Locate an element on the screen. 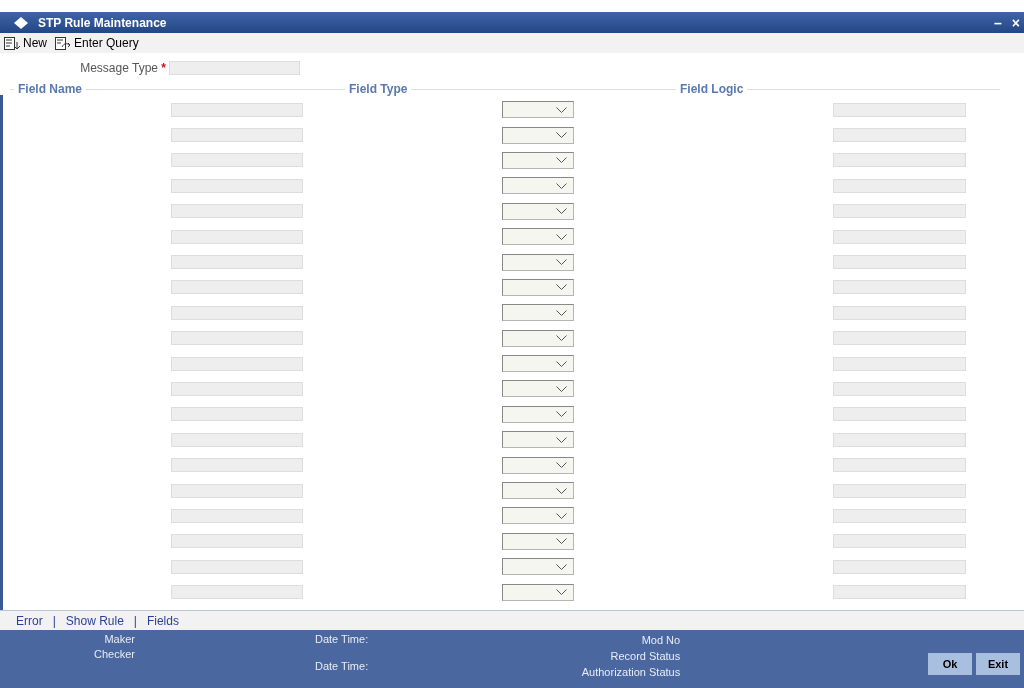 The image size is (1024, 688). section-heading: Field Logic is located at coordinates (712, 89).